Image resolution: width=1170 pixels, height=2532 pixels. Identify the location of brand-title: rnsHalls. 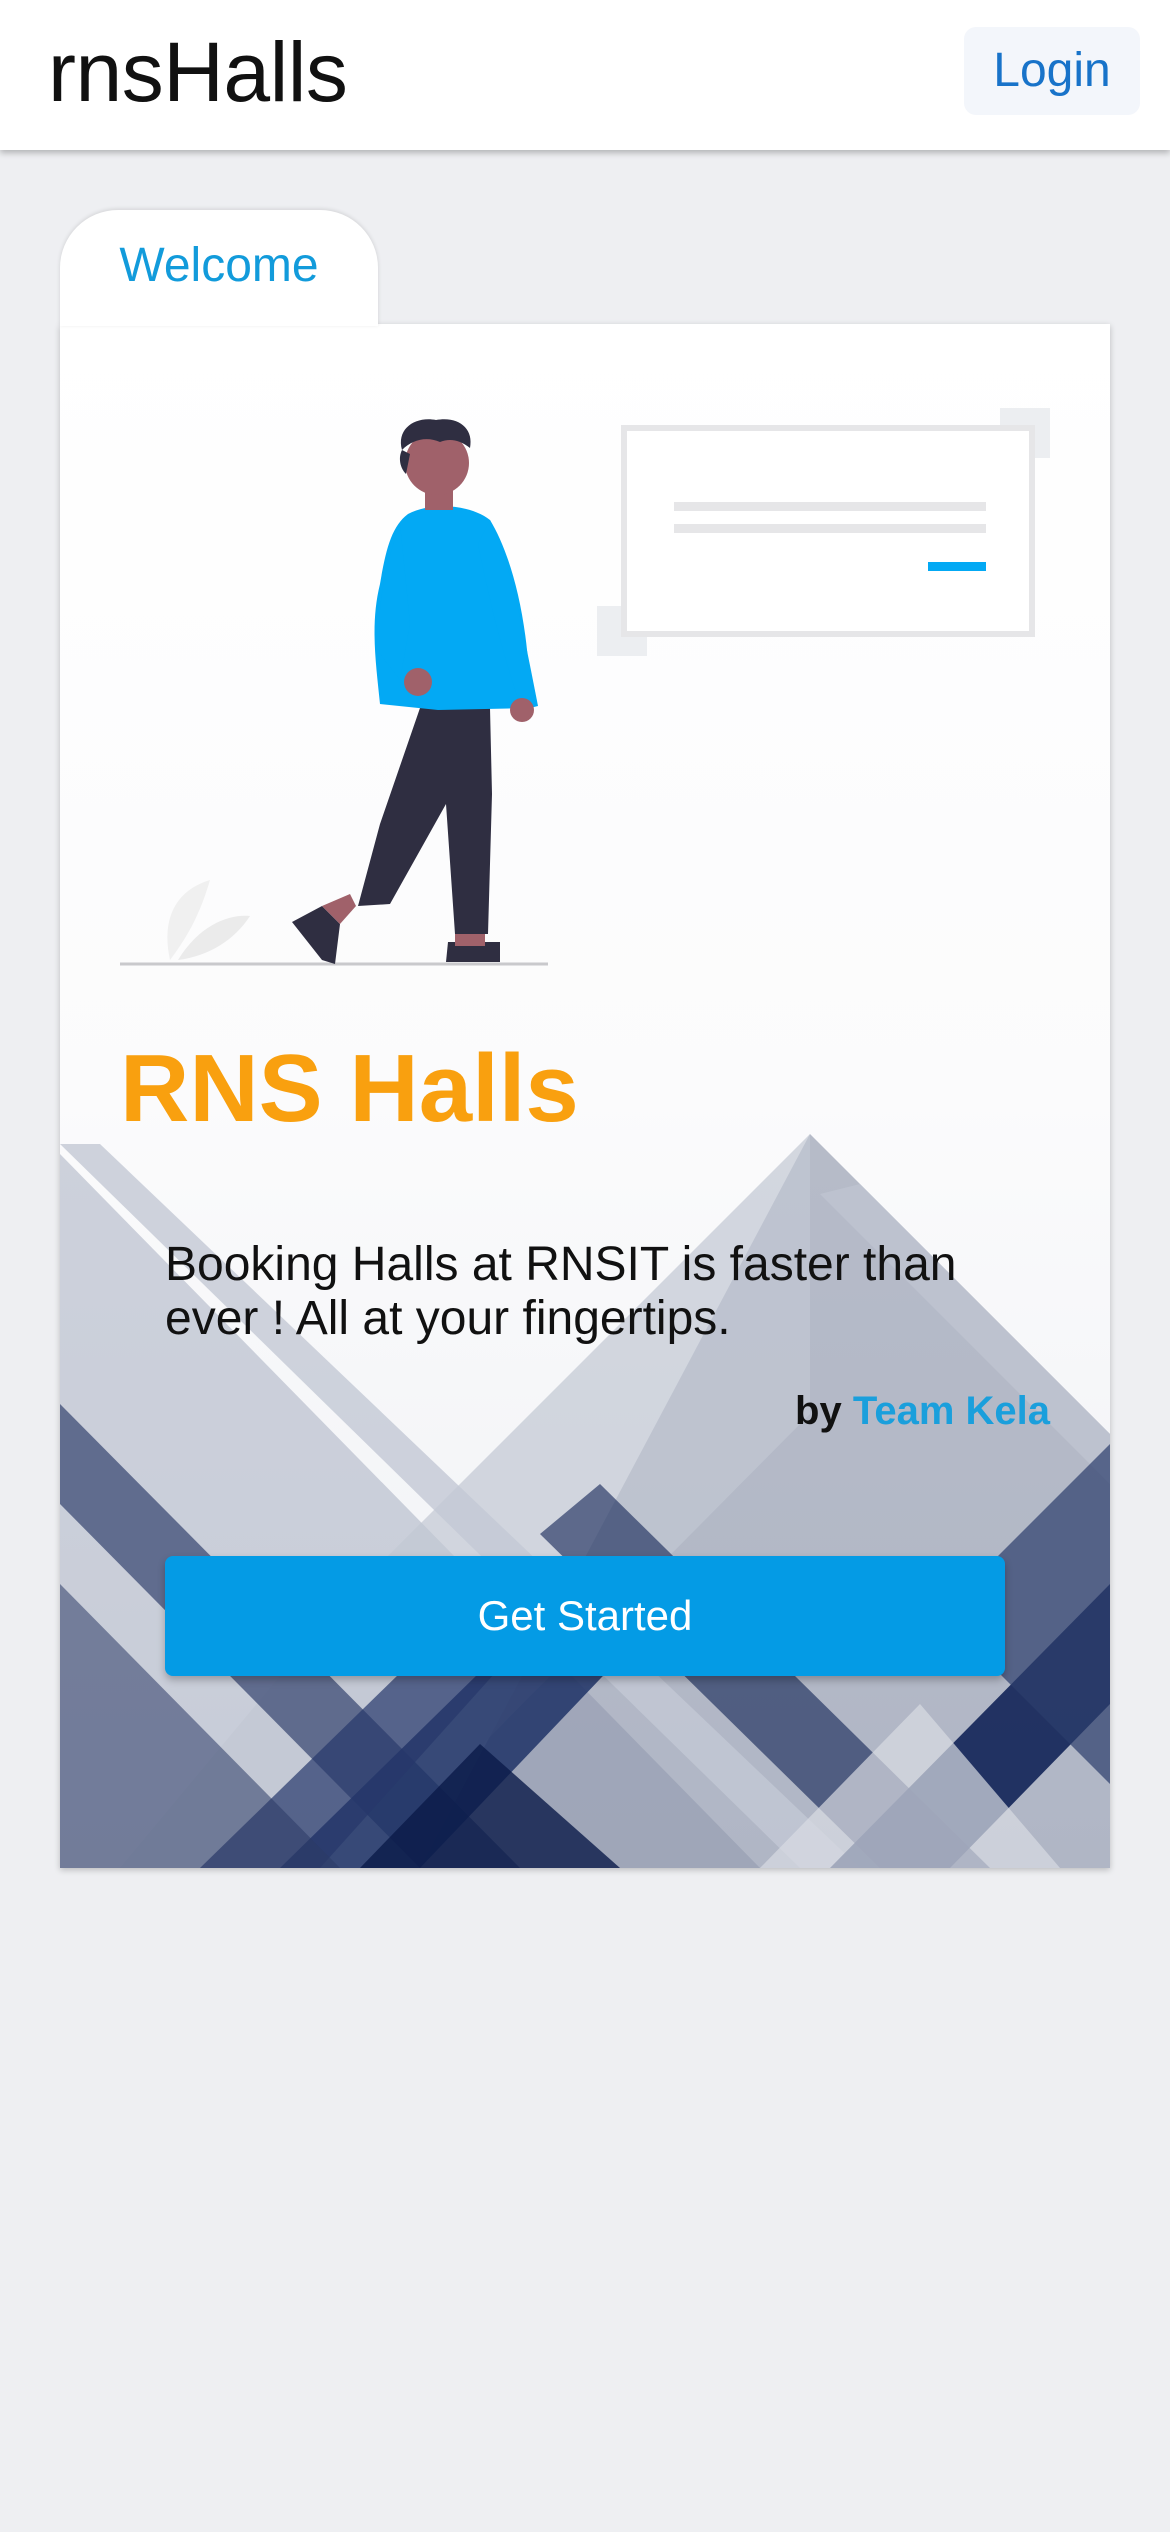
(198, 72).